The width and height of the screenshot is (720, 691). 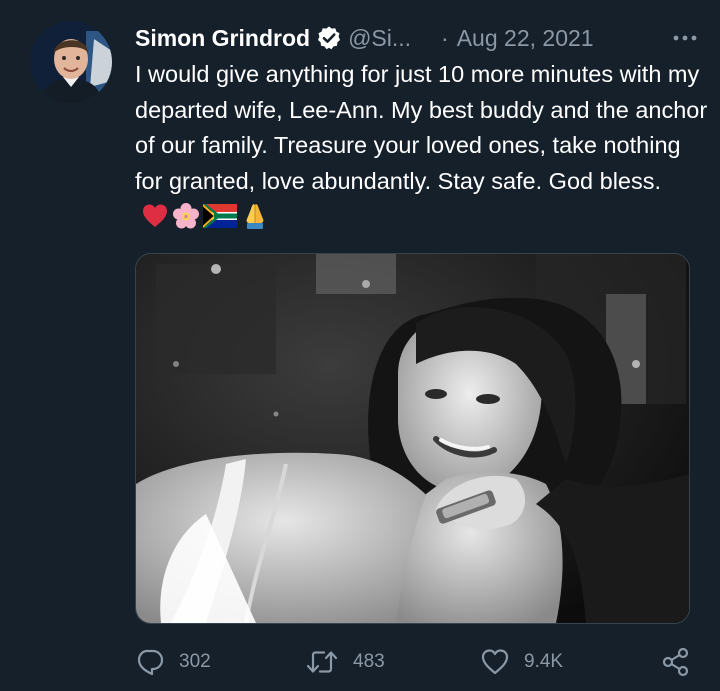 What do you see at coordinates (417, 38) in the screenshot?
I see `tweet-header: Simon Grindrod @Si... · Aug 22, 2021` at bounding box center [417, 38].